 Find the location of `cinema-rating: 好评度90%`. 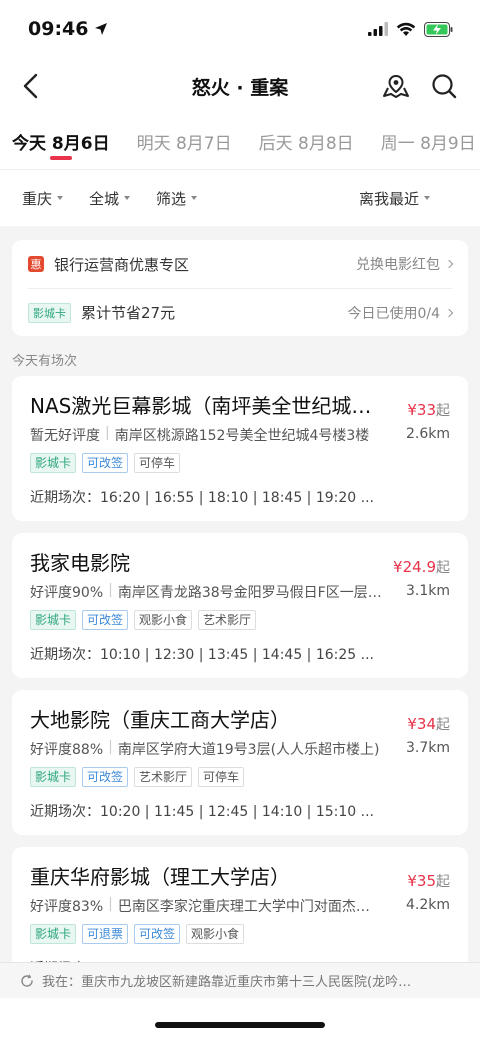

cinema-rating: 好评度90% is located at coordinates (67, 593).